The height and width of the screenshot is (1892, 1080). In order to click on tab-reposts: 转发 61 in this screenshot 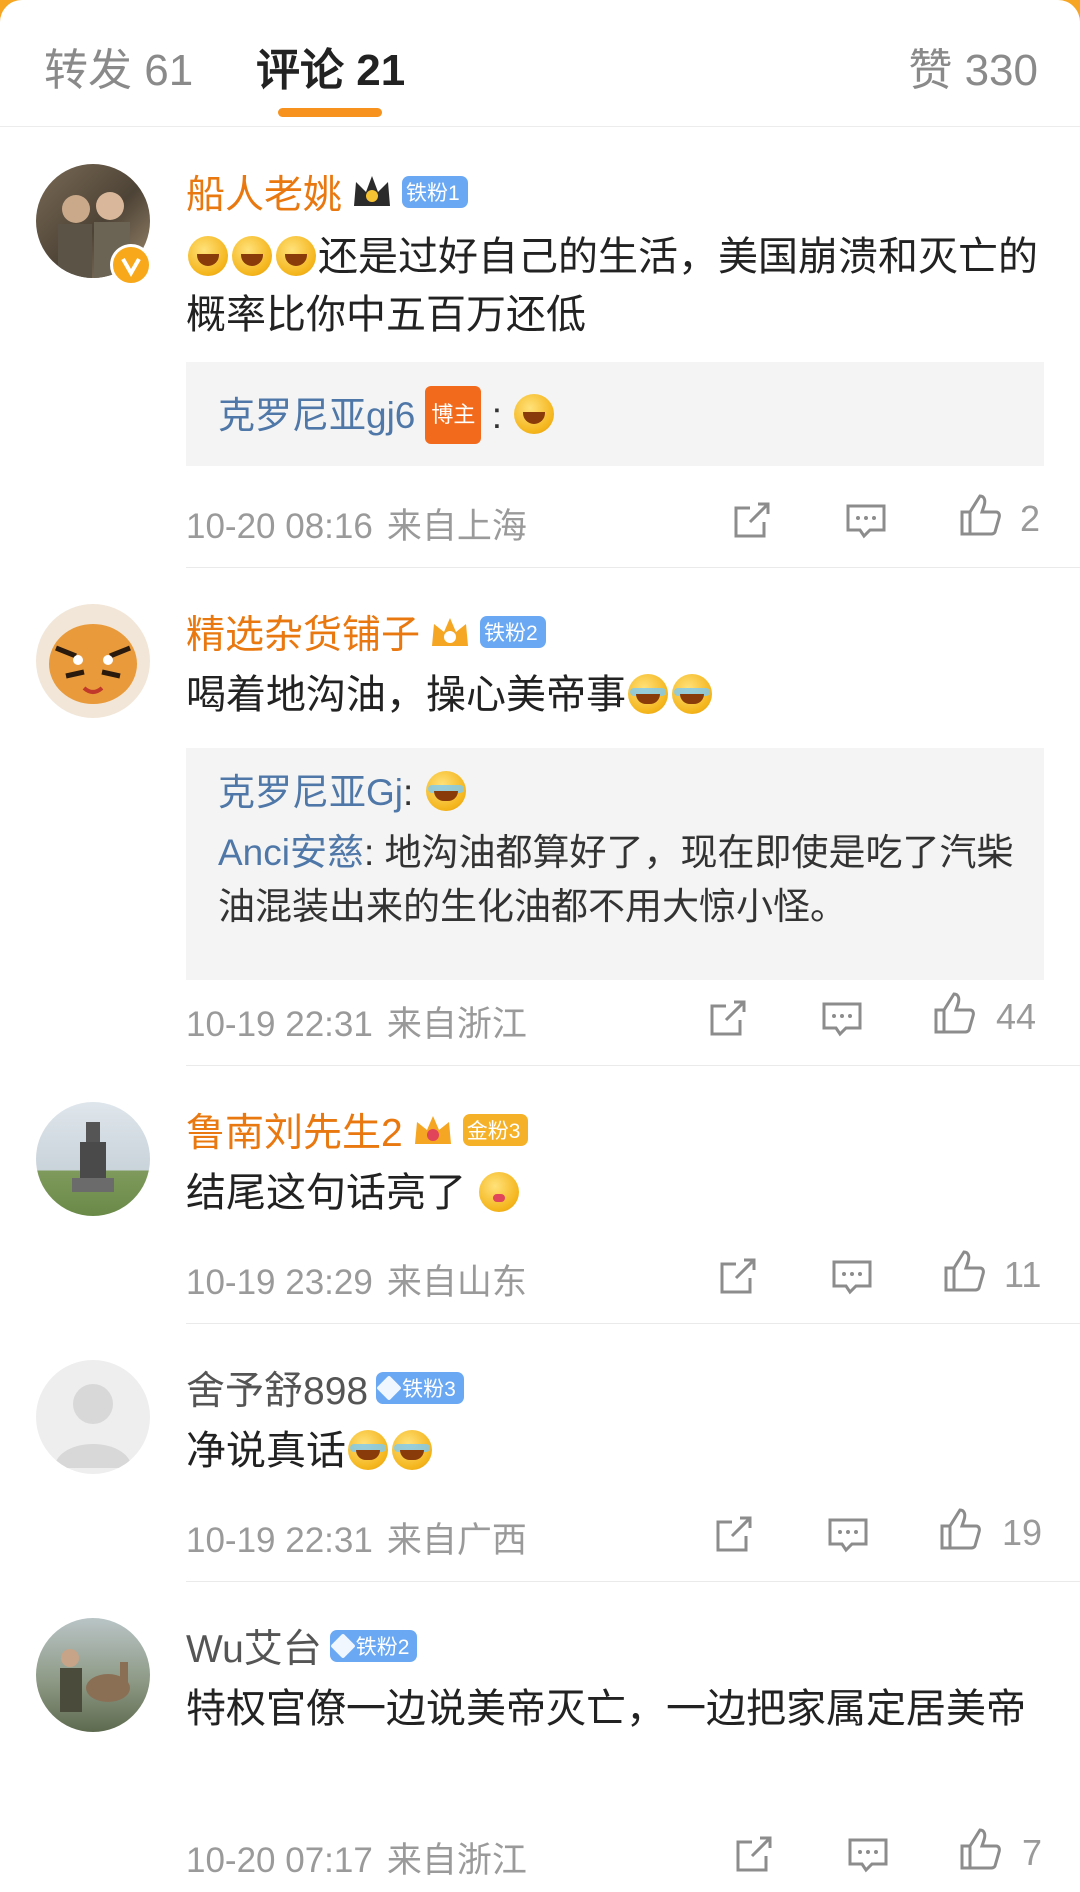, I will do `click(118, 66)`.